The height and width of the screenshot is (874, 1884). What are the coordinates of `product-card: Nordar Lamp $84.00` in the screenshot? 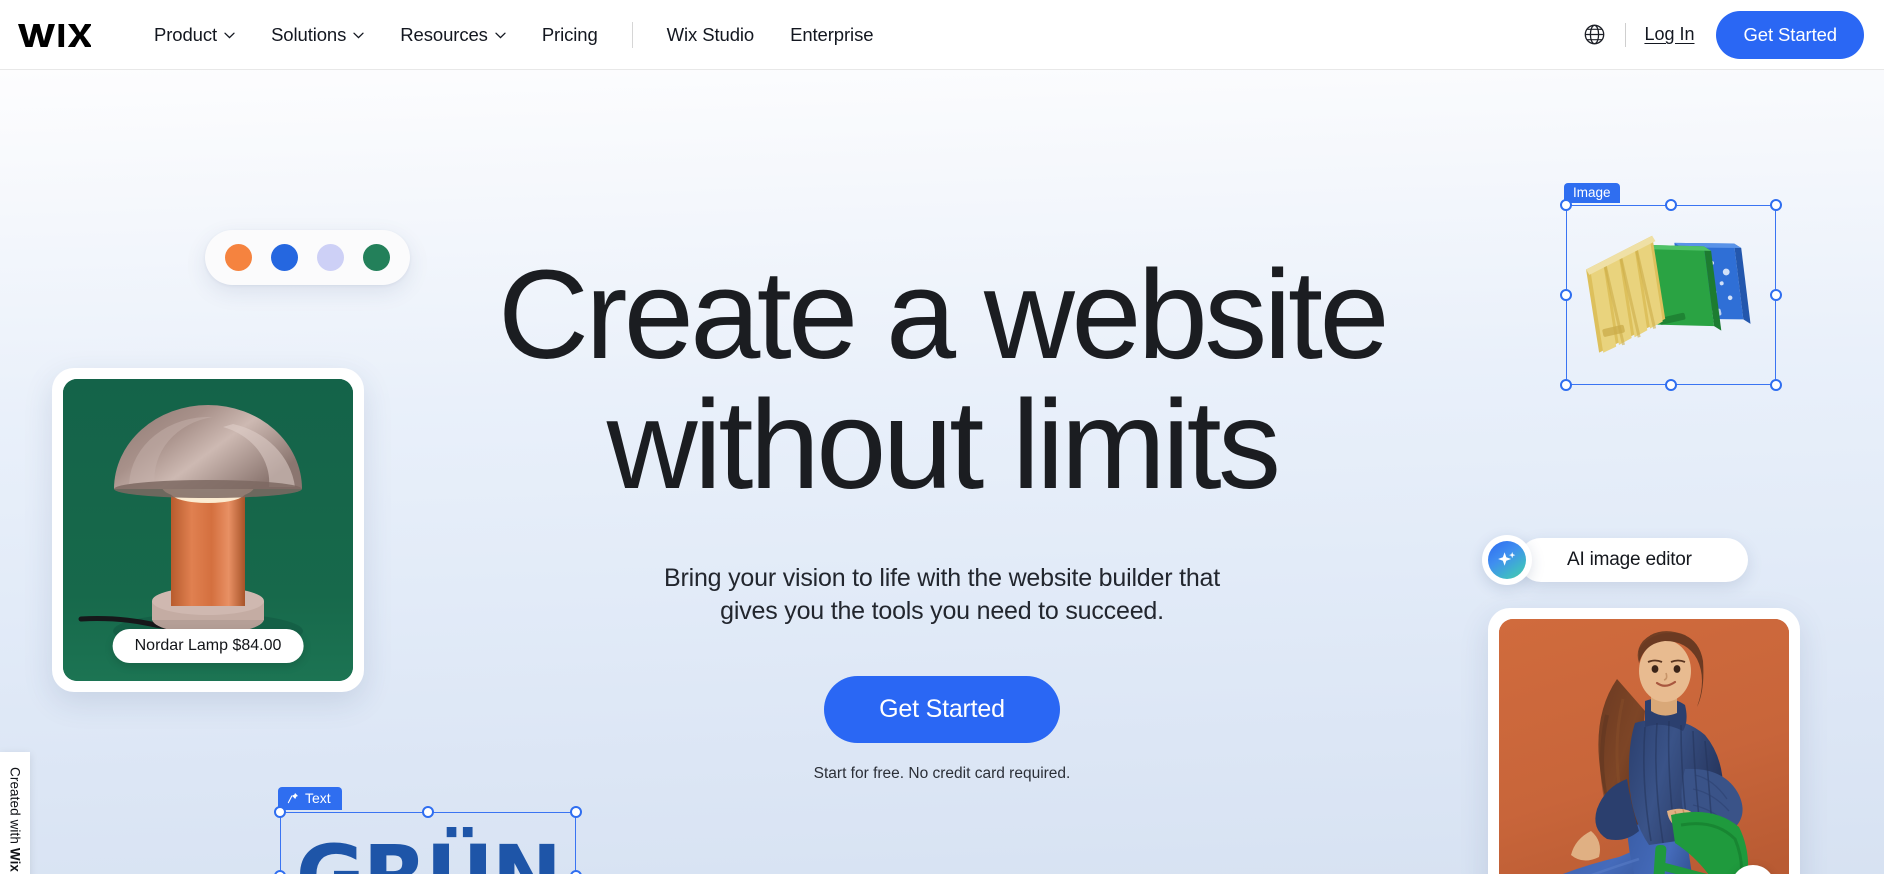 It's located at (208, 530).